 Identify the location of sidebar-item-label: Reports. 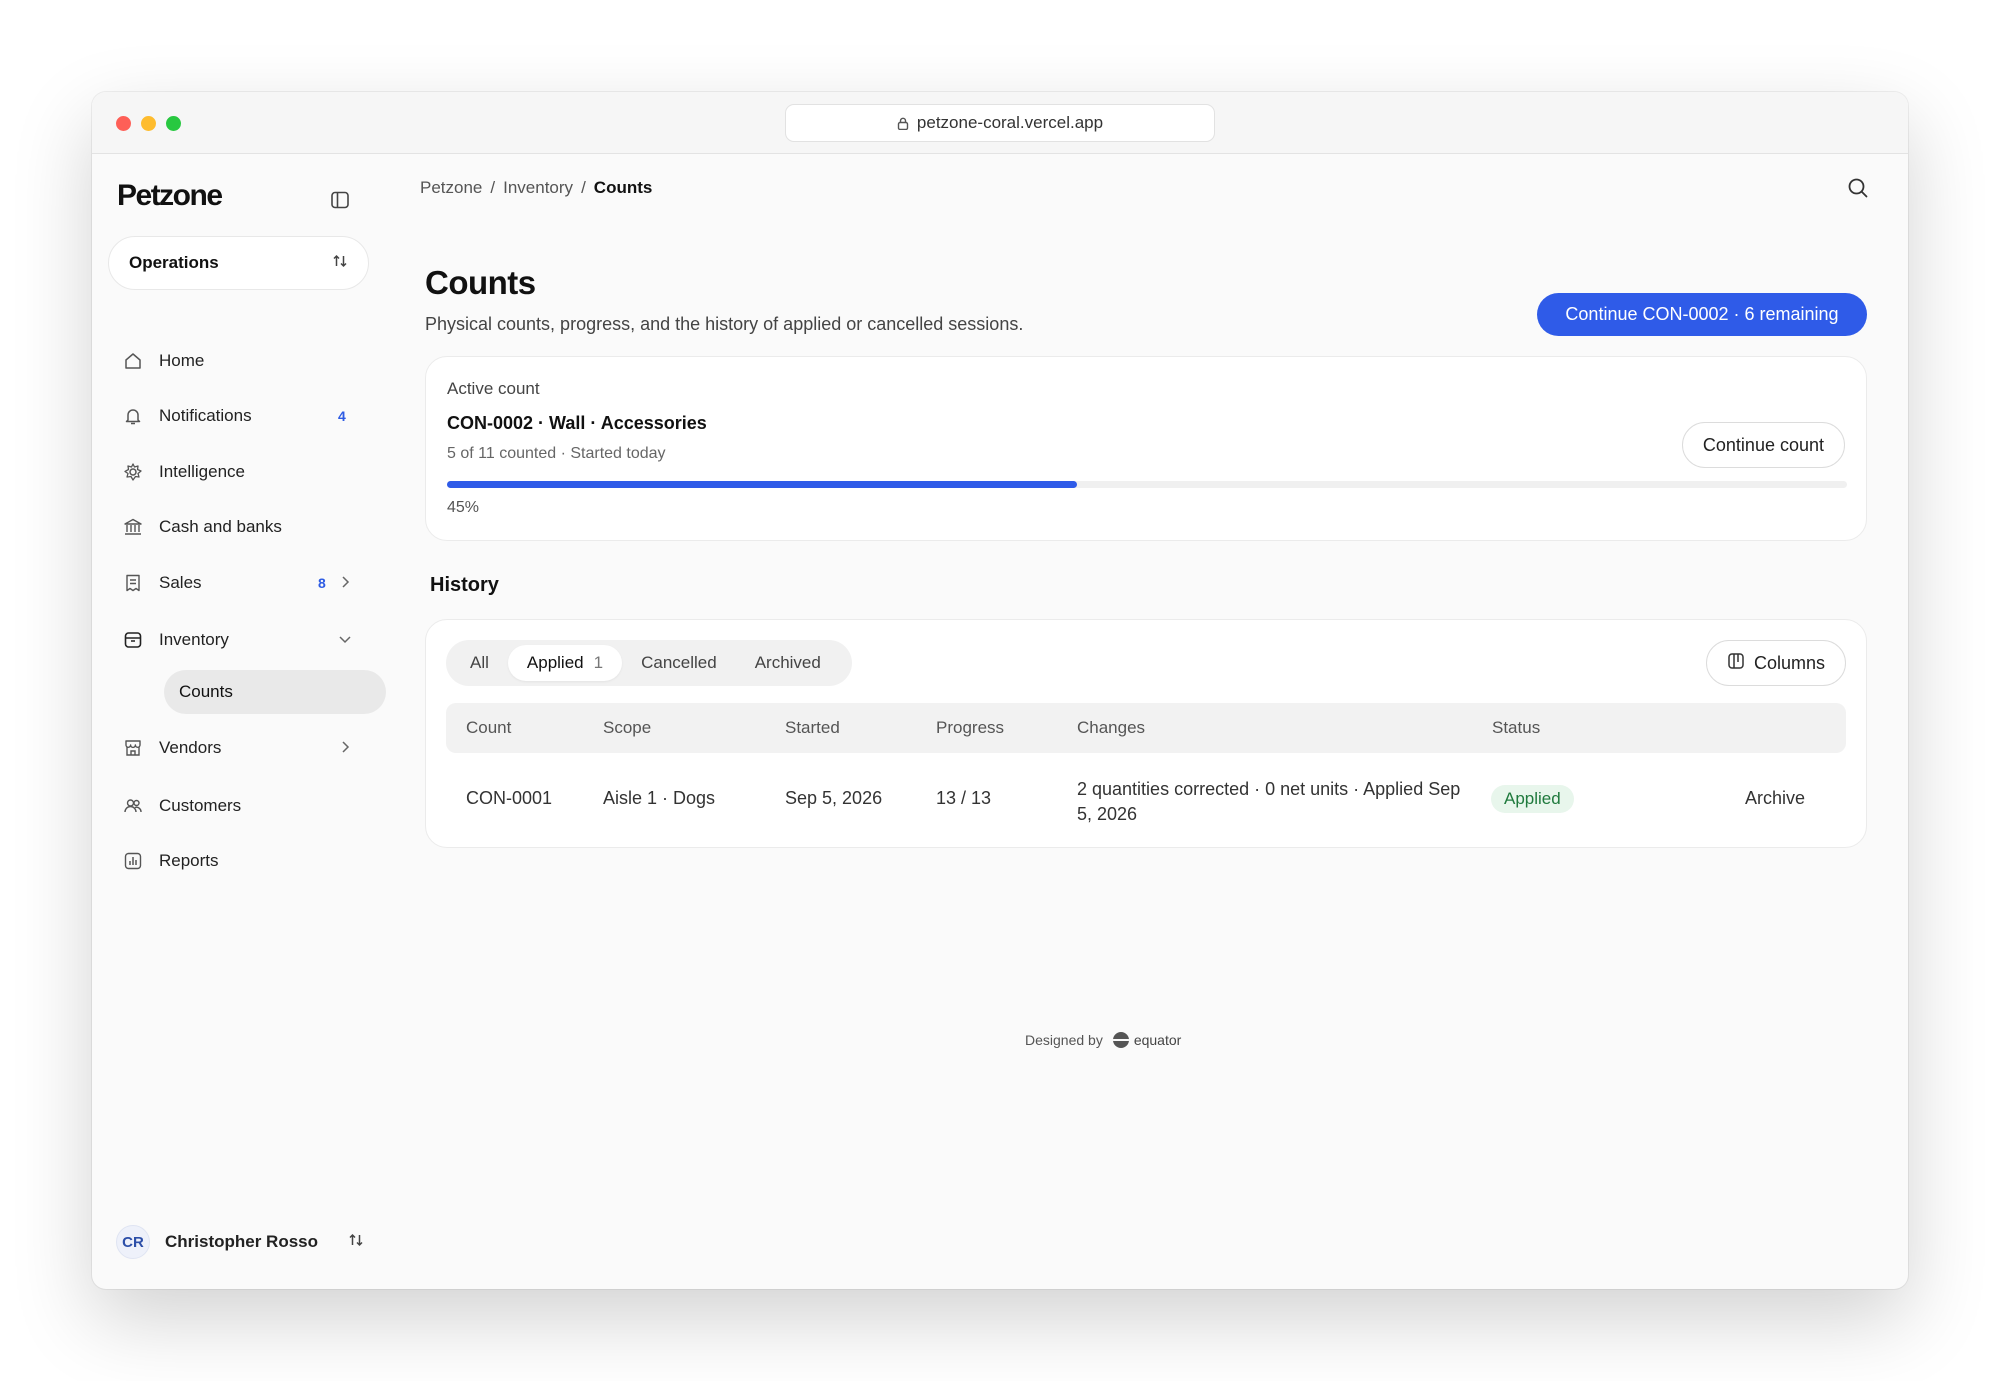
(189, 860).